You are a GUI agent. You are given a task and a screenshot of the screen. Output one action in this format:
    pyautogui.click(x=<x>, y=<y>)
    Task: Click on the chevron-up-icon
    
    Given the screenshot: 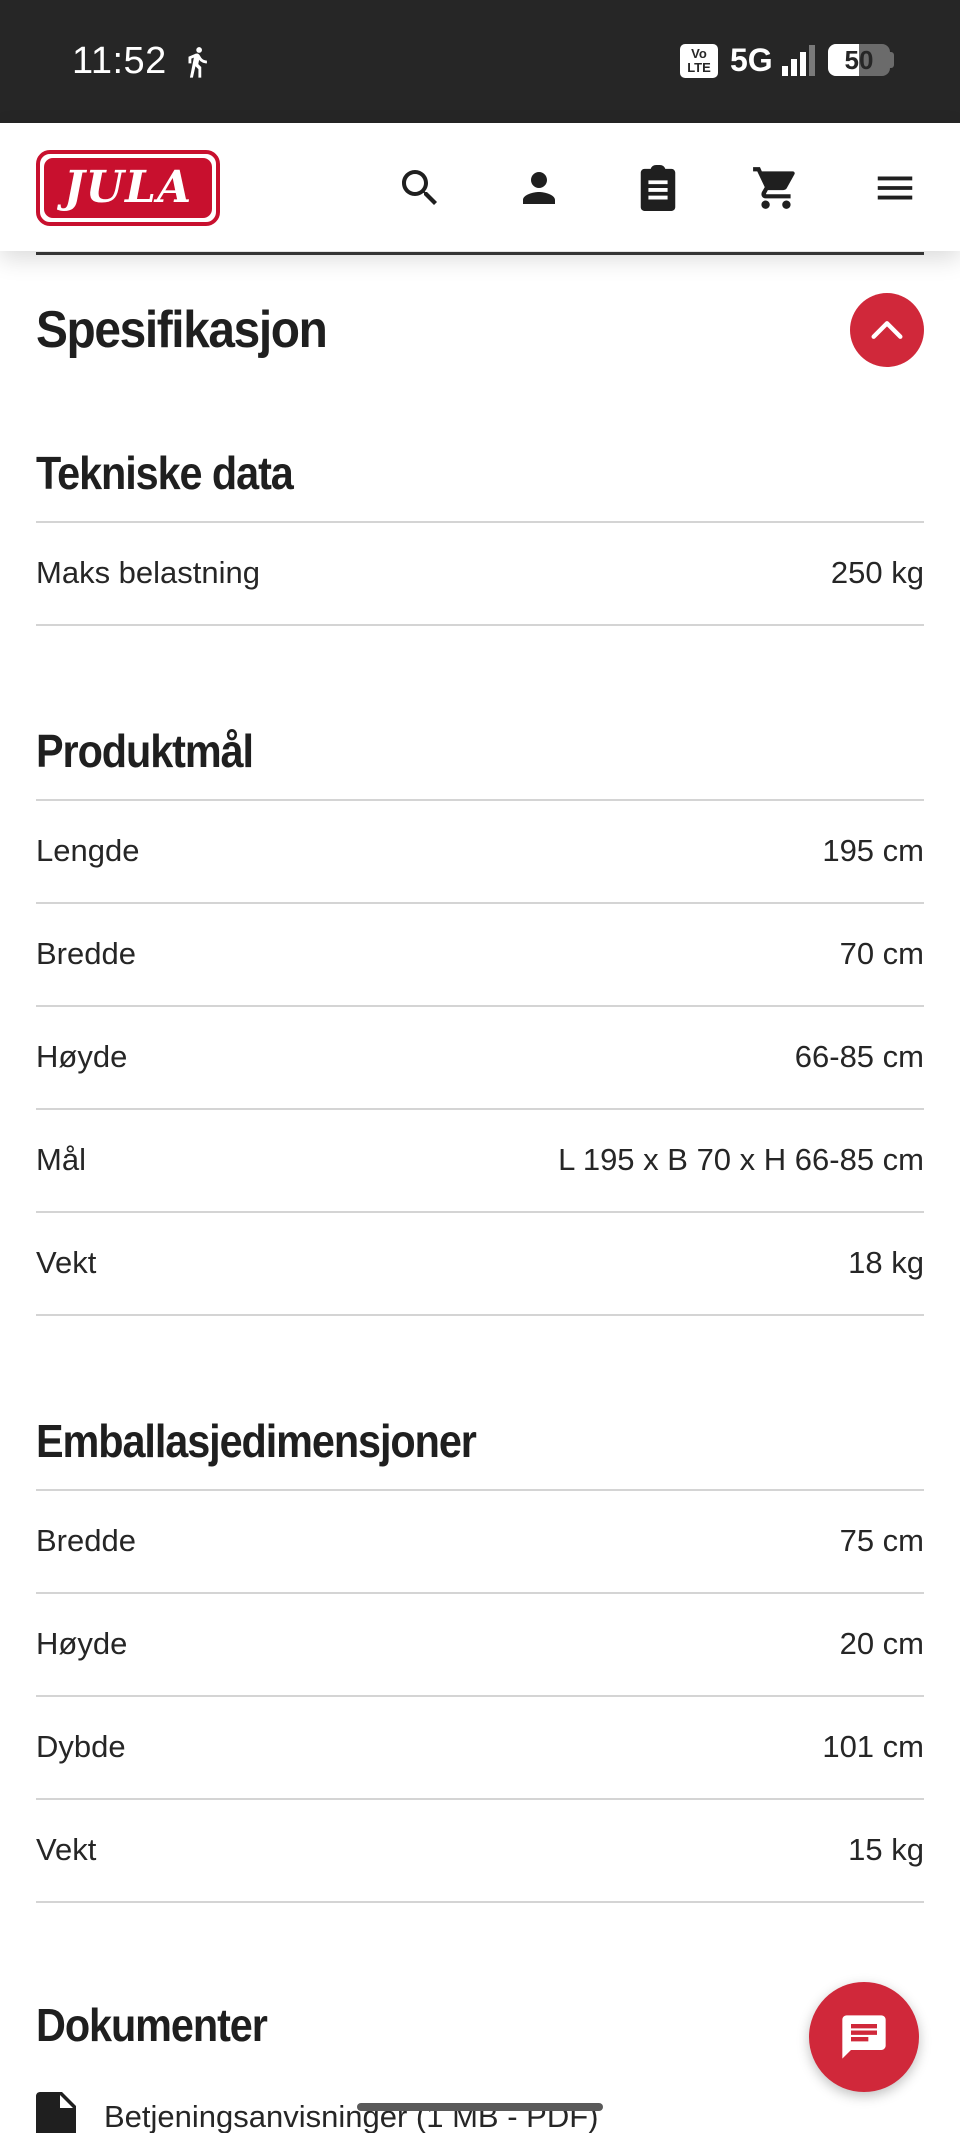 What is the action you would take?
    pyautogui.click(x=887, y=330)
    